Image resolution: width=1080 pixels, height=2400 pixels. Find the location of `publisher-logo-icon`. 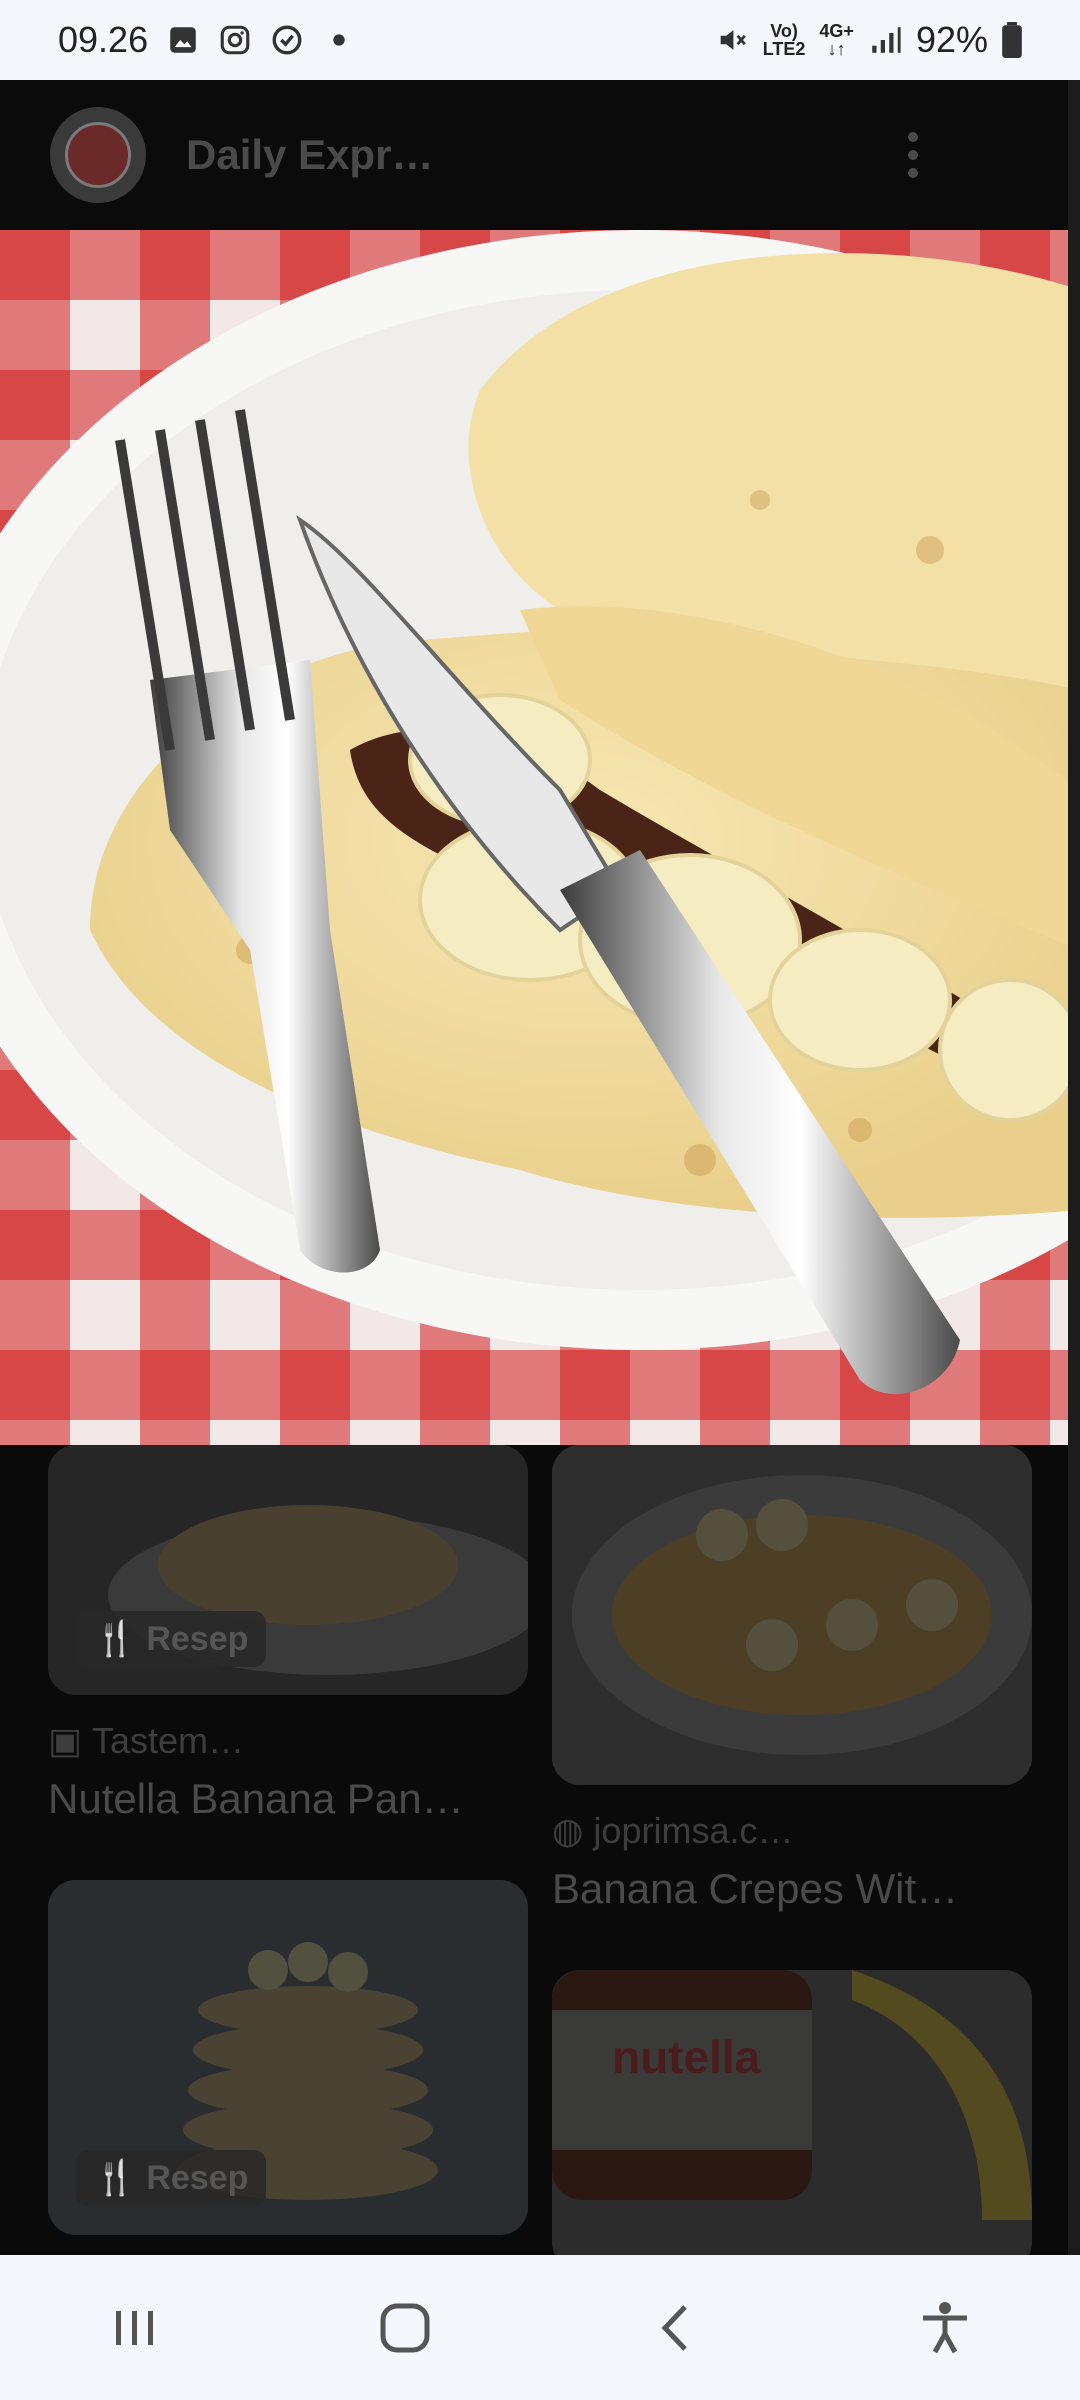

publisher-logo-icon is located at coordinates (98, 155).